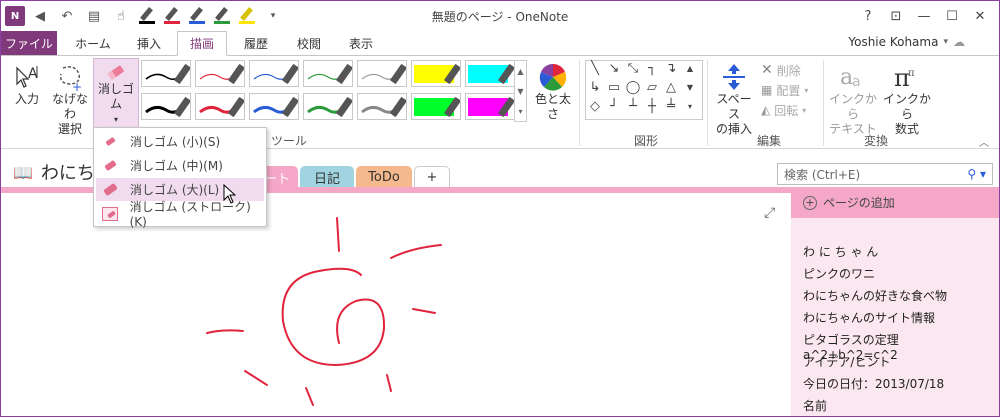  What do you see at coordinates (328, 73) in the screenshot?
I see `pen-green-thin` at bounding box center [328, 73].